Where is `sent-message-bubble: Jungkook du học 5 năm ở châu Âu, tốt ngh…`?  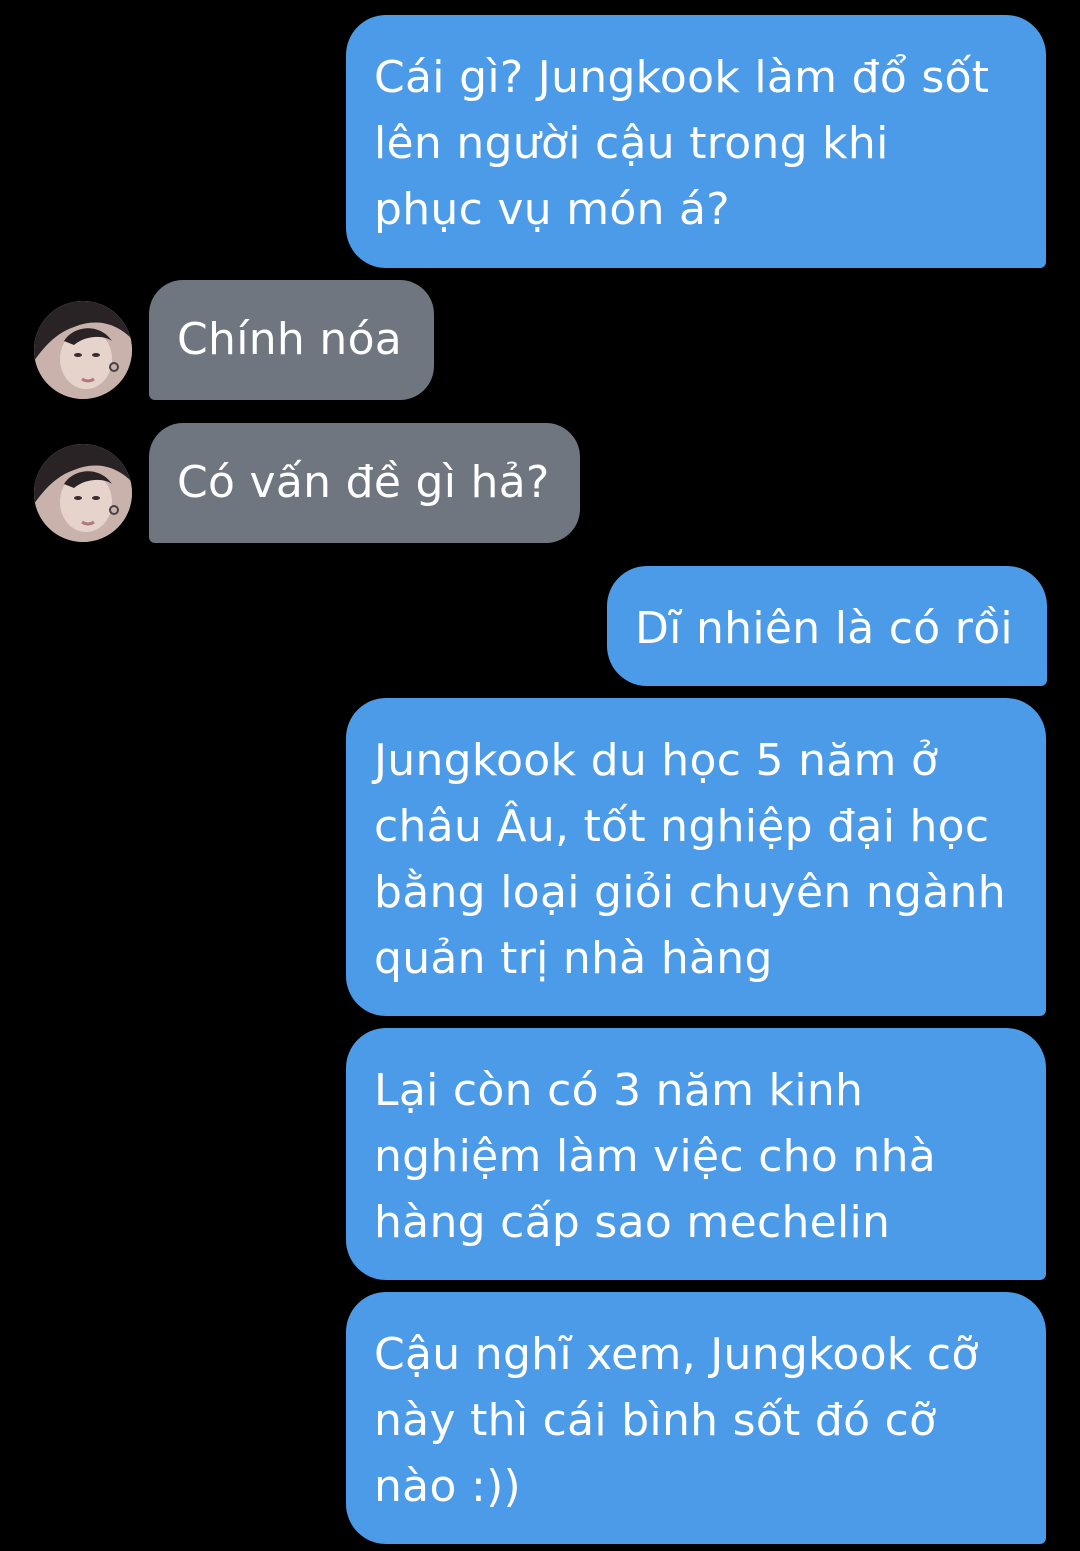 sent-message-bubble: Jungkook du học 5 năm ở châu Âu, tốt ngh… is located at coordinates (696, 857).